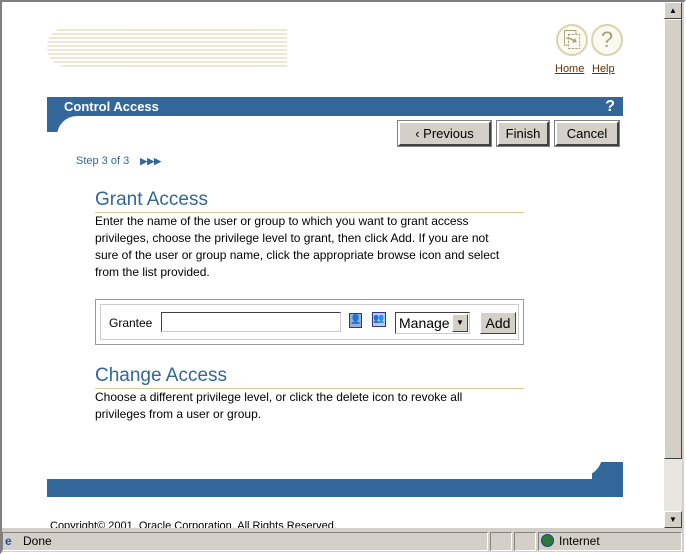 Image resolution: width=686 pixels, height=554 pixels. What do you see at coordinates (245, 541) in the screenshot?
I see `status-text-panel: e Done` at bounding box center [245, 541].